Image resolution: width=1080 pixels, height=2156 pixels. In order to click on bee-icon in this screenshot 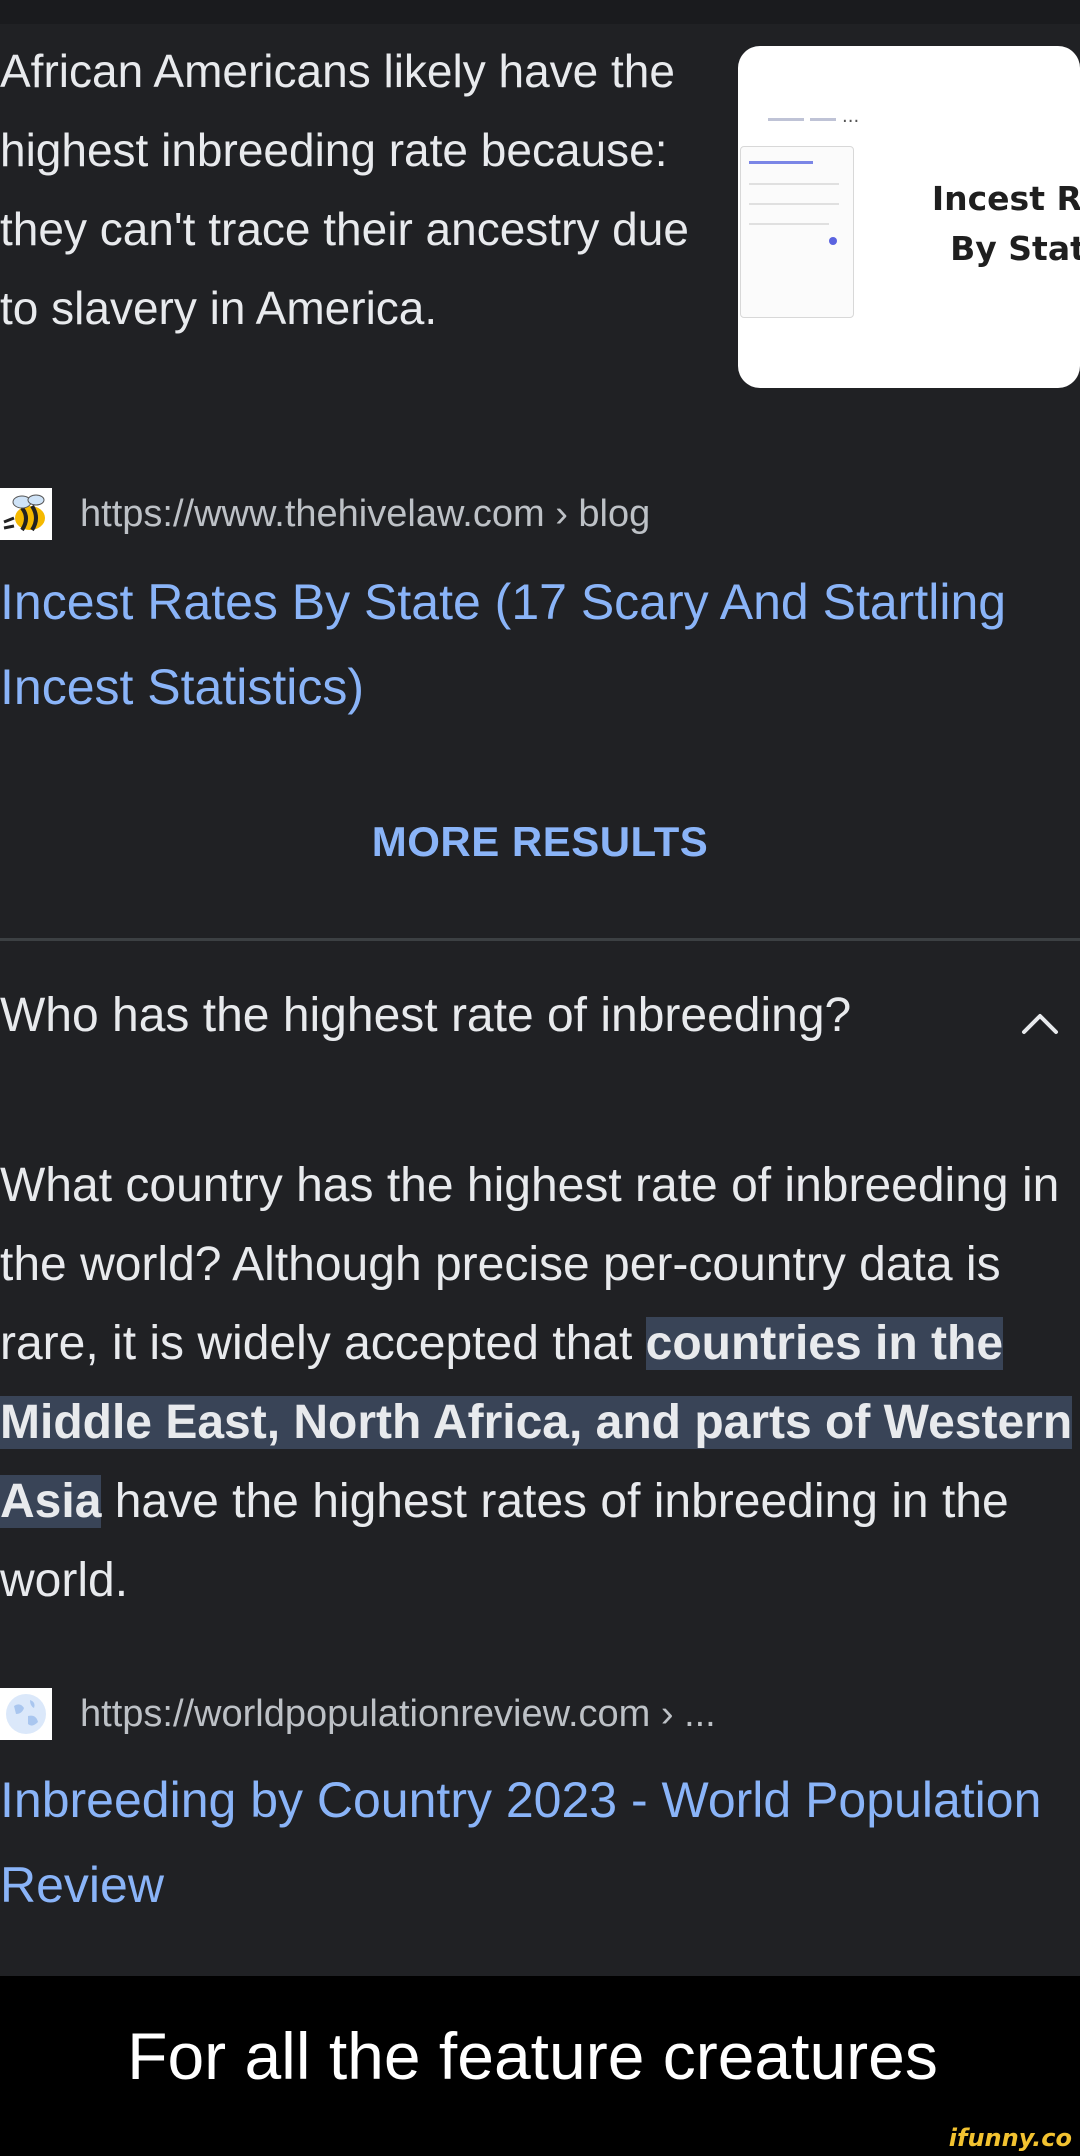, I will do `click(26, 514)`.